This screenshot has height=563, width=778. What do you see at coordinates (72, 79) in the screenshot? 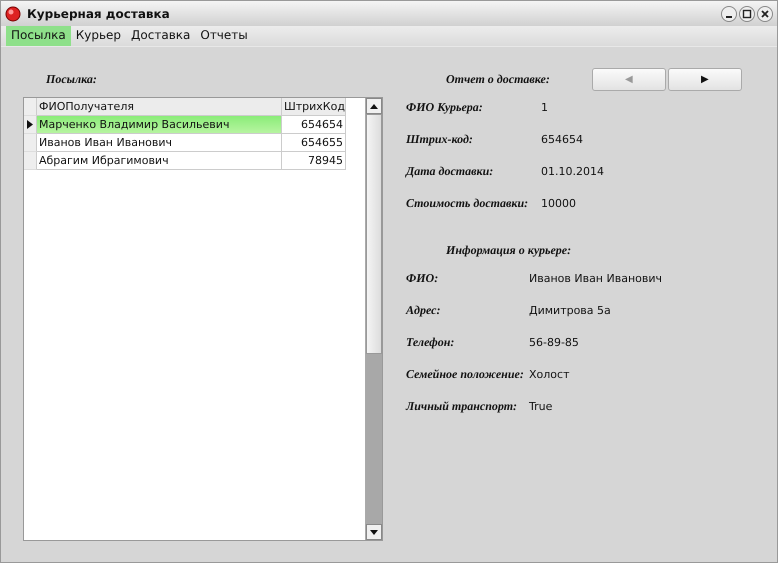
I see `section-heading: Посылка:` at bounding box center [72, 79].